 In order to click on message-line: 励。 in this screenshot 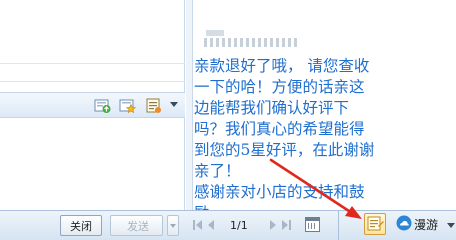, I will do `click(322, 206)`.